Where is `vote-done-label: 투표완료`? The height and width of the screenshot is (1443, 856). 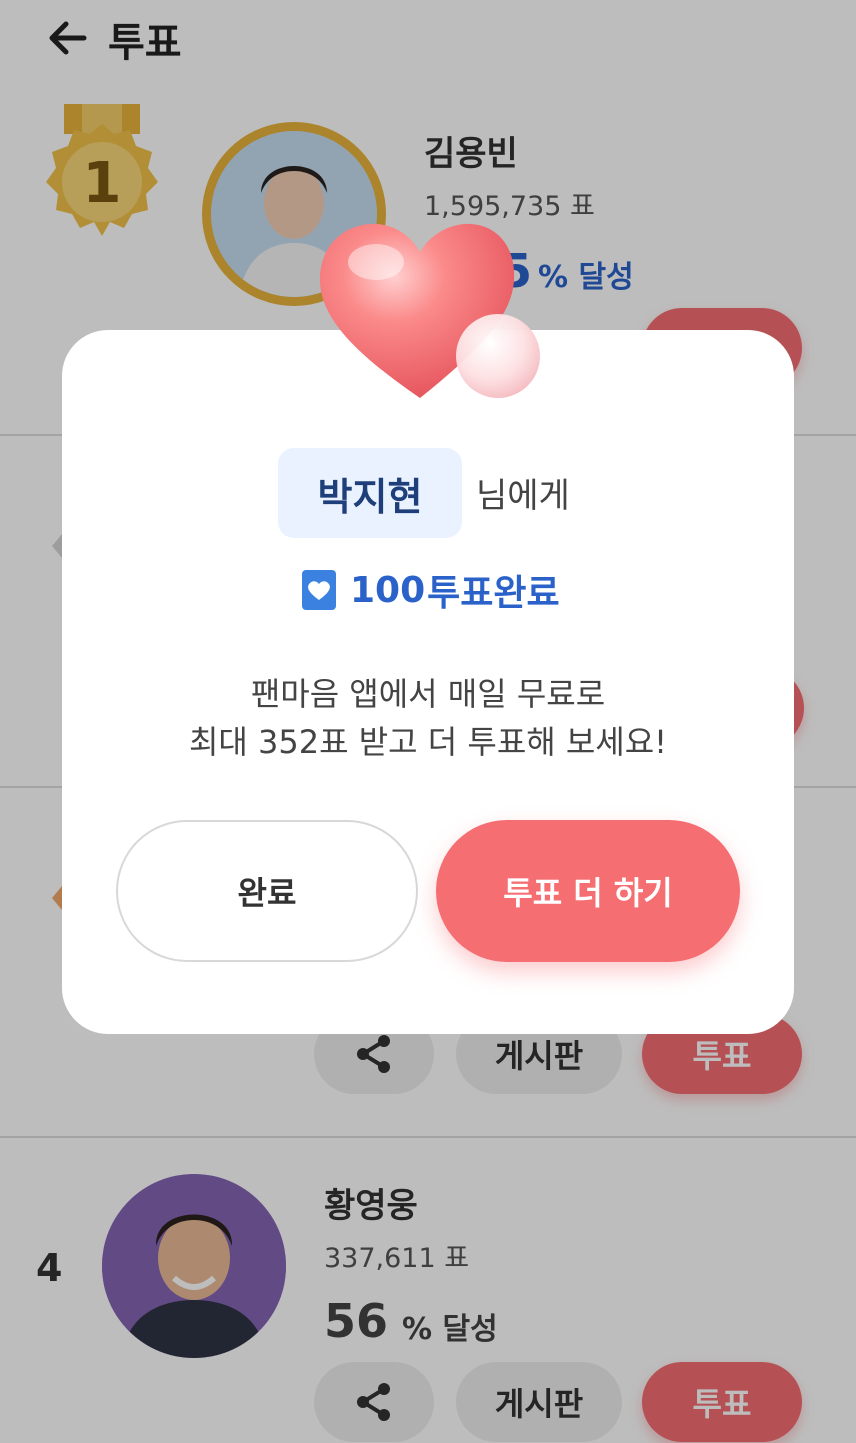
vote-done-label: 투표완료 is located at coordinates (493, 593).